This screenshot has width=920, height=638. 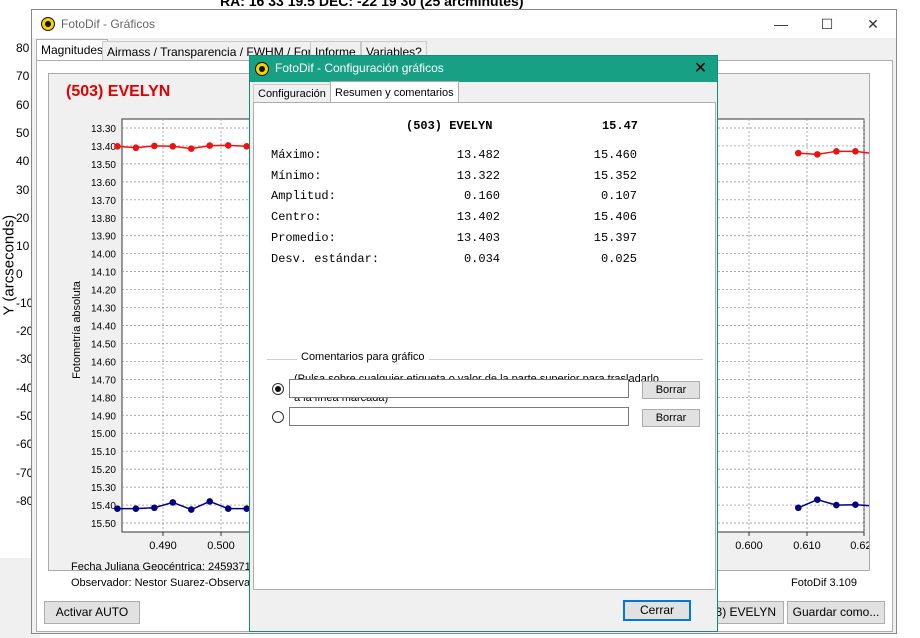 I want to click on y-tick-label: 15.40, so click(x=103, y=506).